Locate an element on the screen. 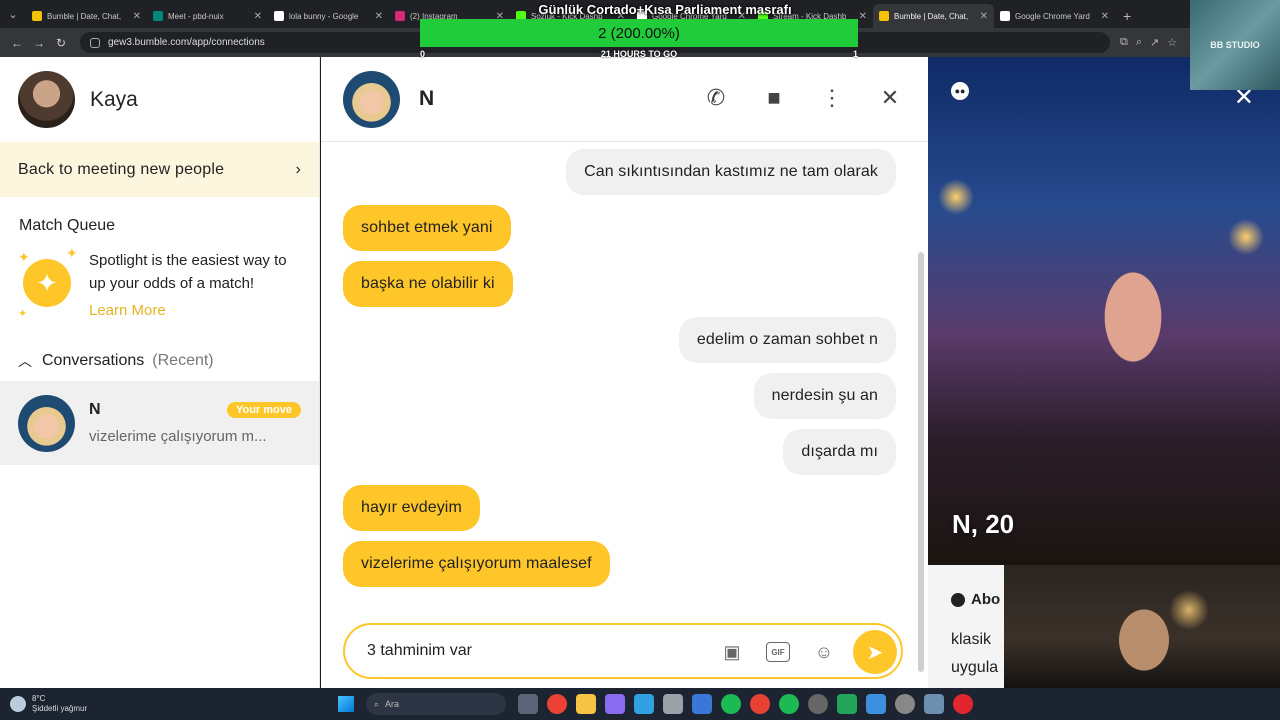  spotlight-icon: ✦ ✦ ✦ ✦ is located at coordinates (48, 287).